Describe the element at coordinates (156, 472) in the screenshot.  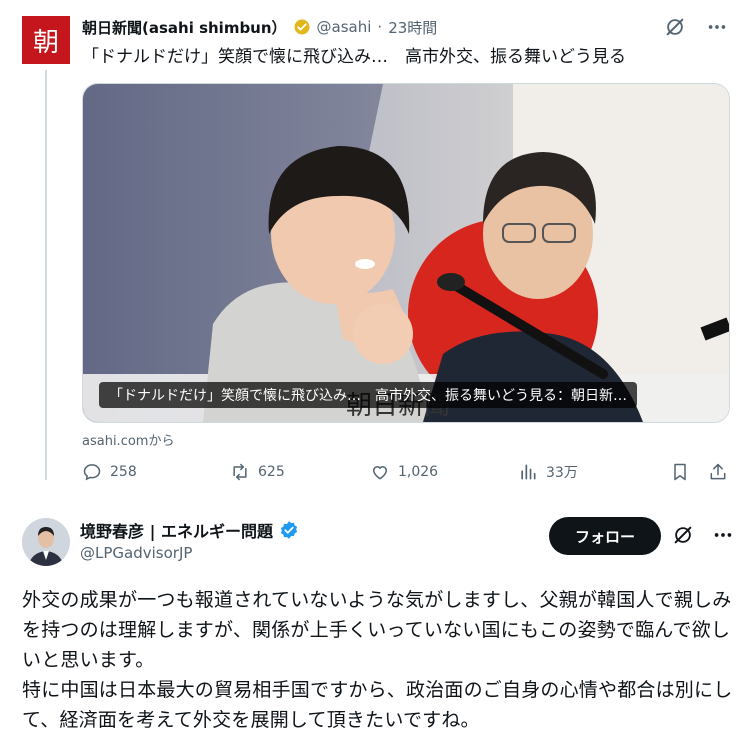
I see `reply-button: 258` at that location.